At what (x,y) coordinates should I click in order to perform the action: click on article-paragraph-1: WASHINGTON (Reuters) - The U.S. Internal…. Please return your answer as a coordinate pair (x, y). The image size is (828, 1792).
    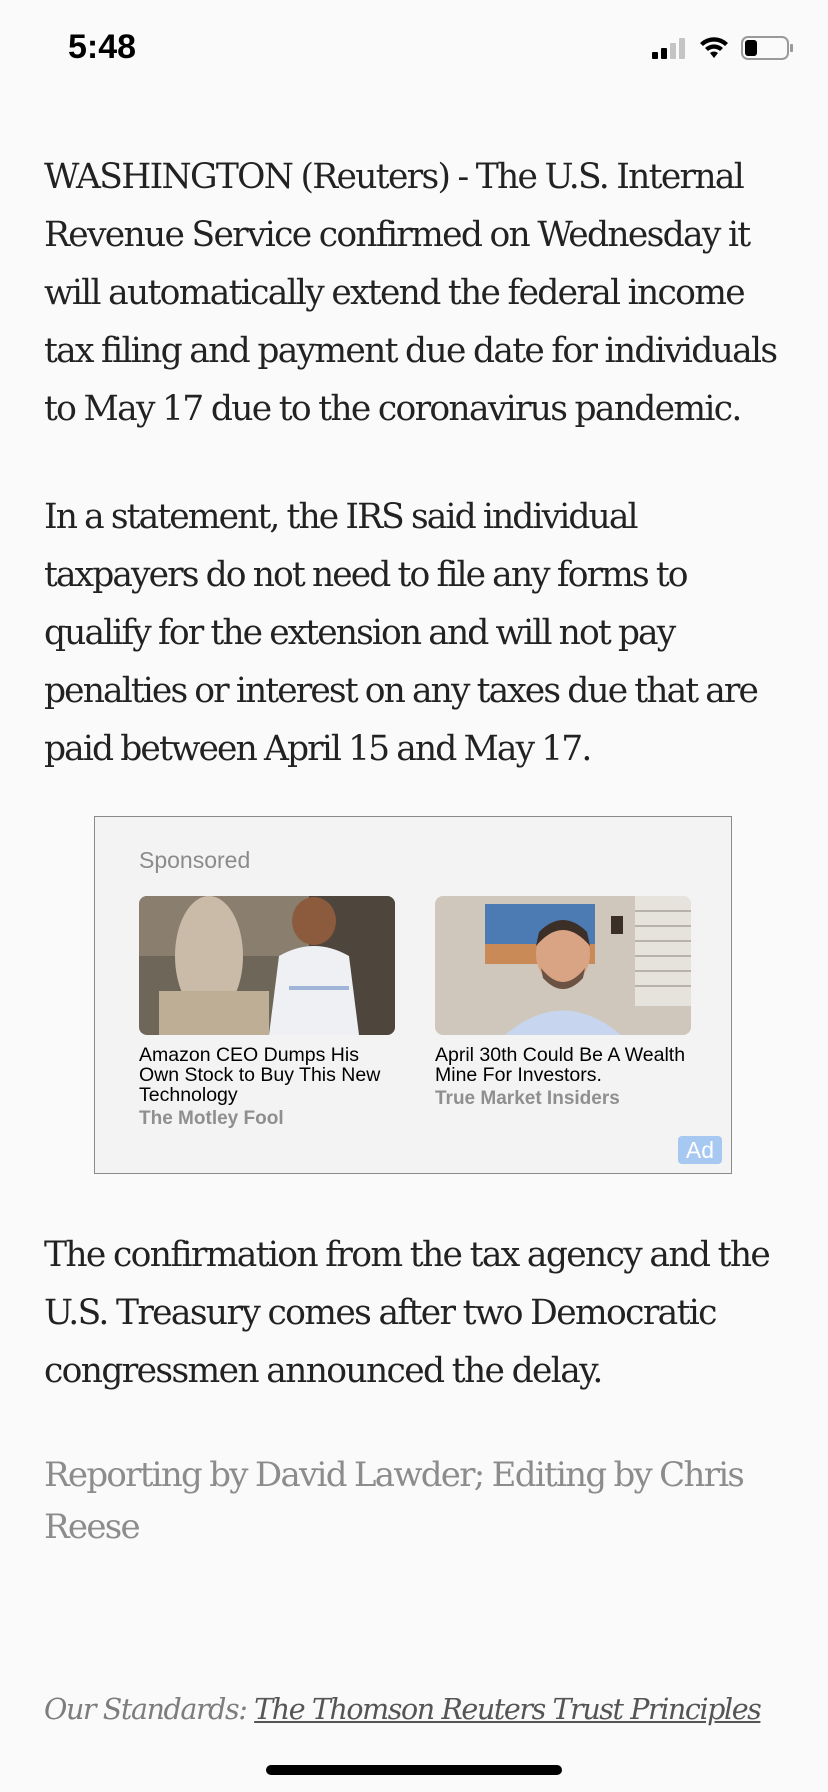
    Looking at the image, I should click on (411, 293).